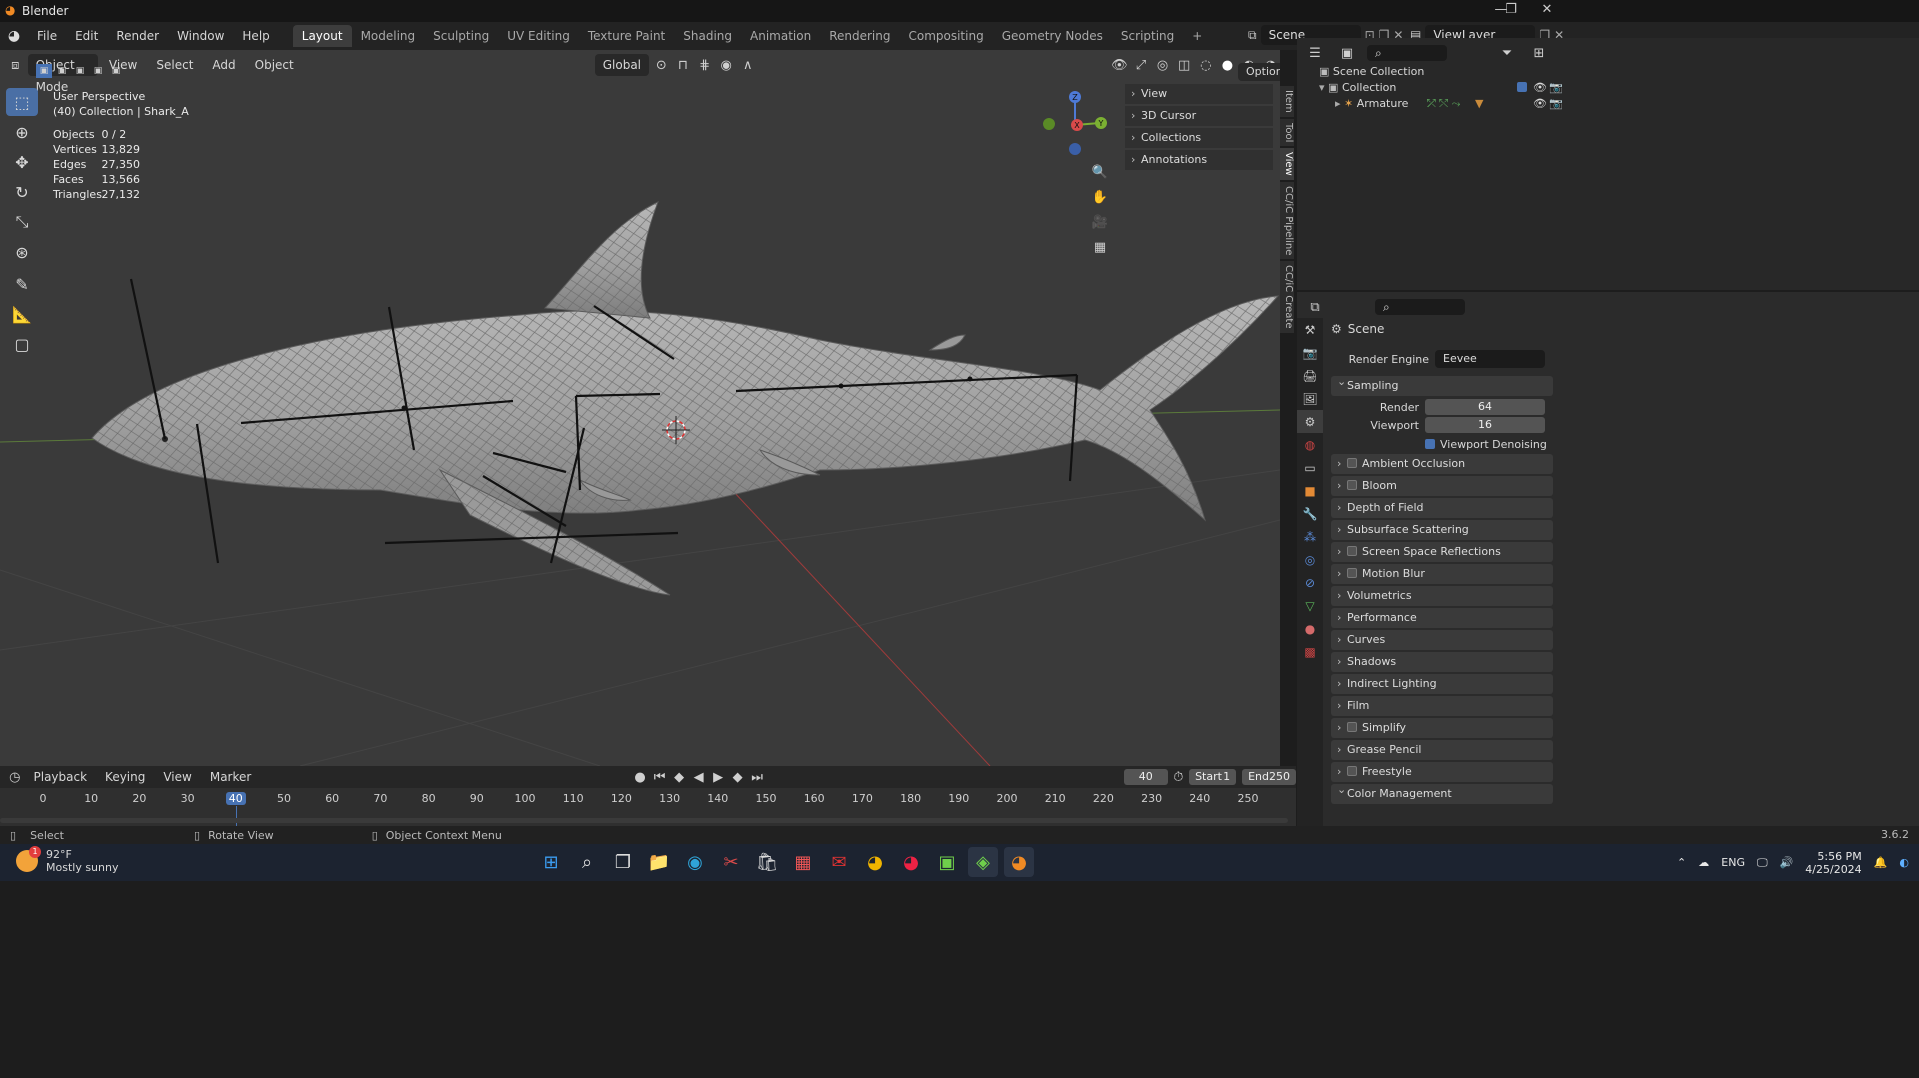 The width and height of the screenshot is (1919, 1078). What do you see at coordinates (1442, 530) in the screenshot?
I see `panel-subsurface-scattering: Subsurface Scattering` at bounding box center [1442, 530].